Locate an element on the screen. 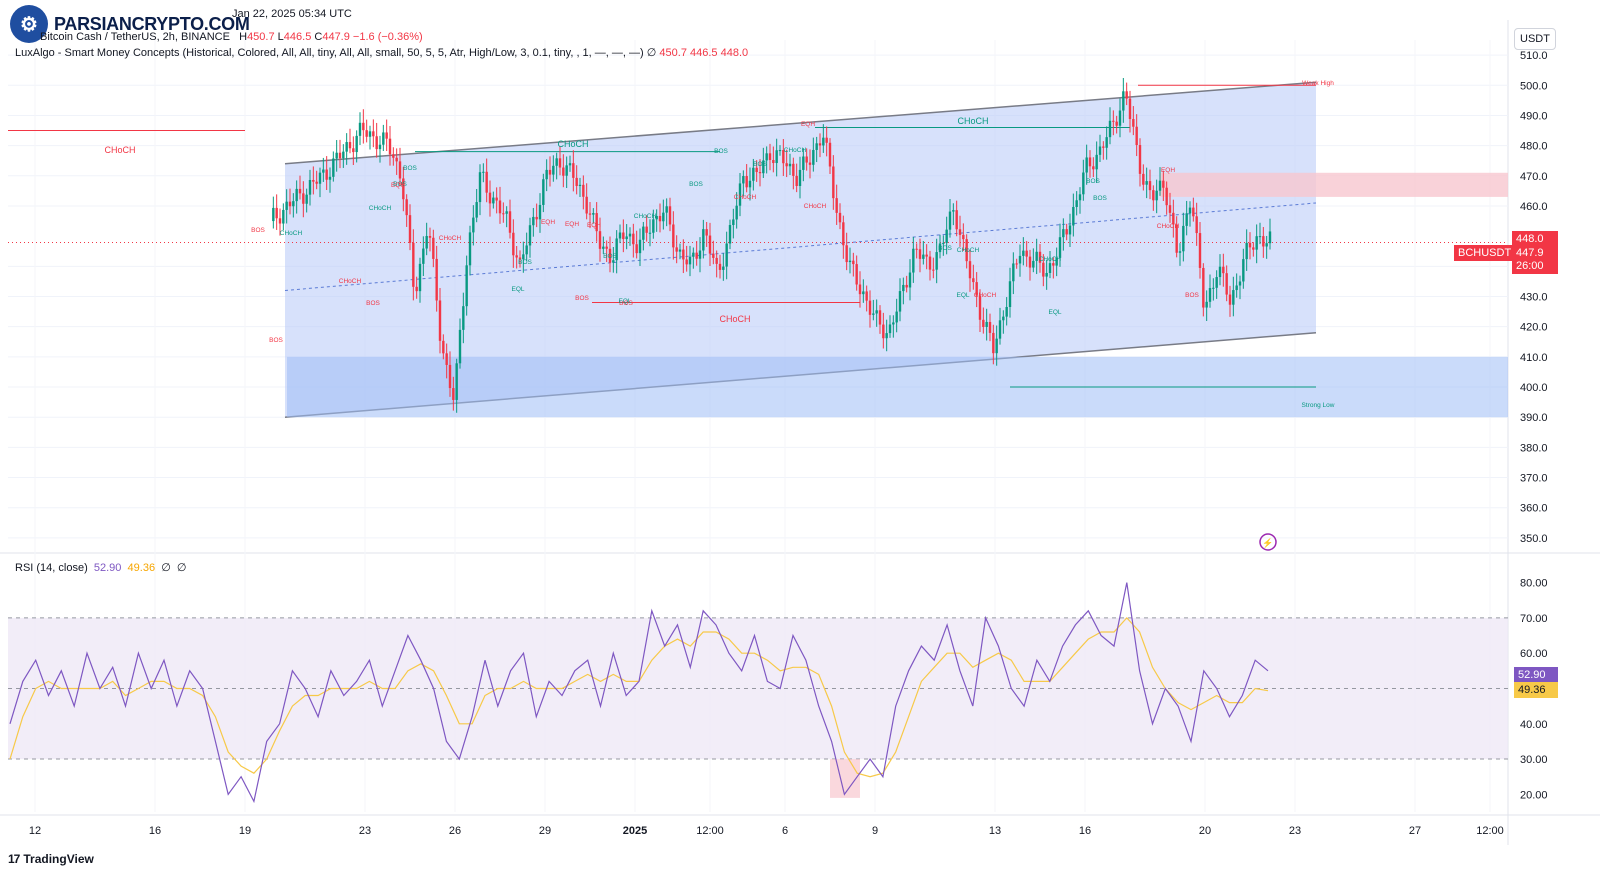 This screenshot has width=1600, height=896. rsi-value: 52.90 is located at coordinates (107, 568).